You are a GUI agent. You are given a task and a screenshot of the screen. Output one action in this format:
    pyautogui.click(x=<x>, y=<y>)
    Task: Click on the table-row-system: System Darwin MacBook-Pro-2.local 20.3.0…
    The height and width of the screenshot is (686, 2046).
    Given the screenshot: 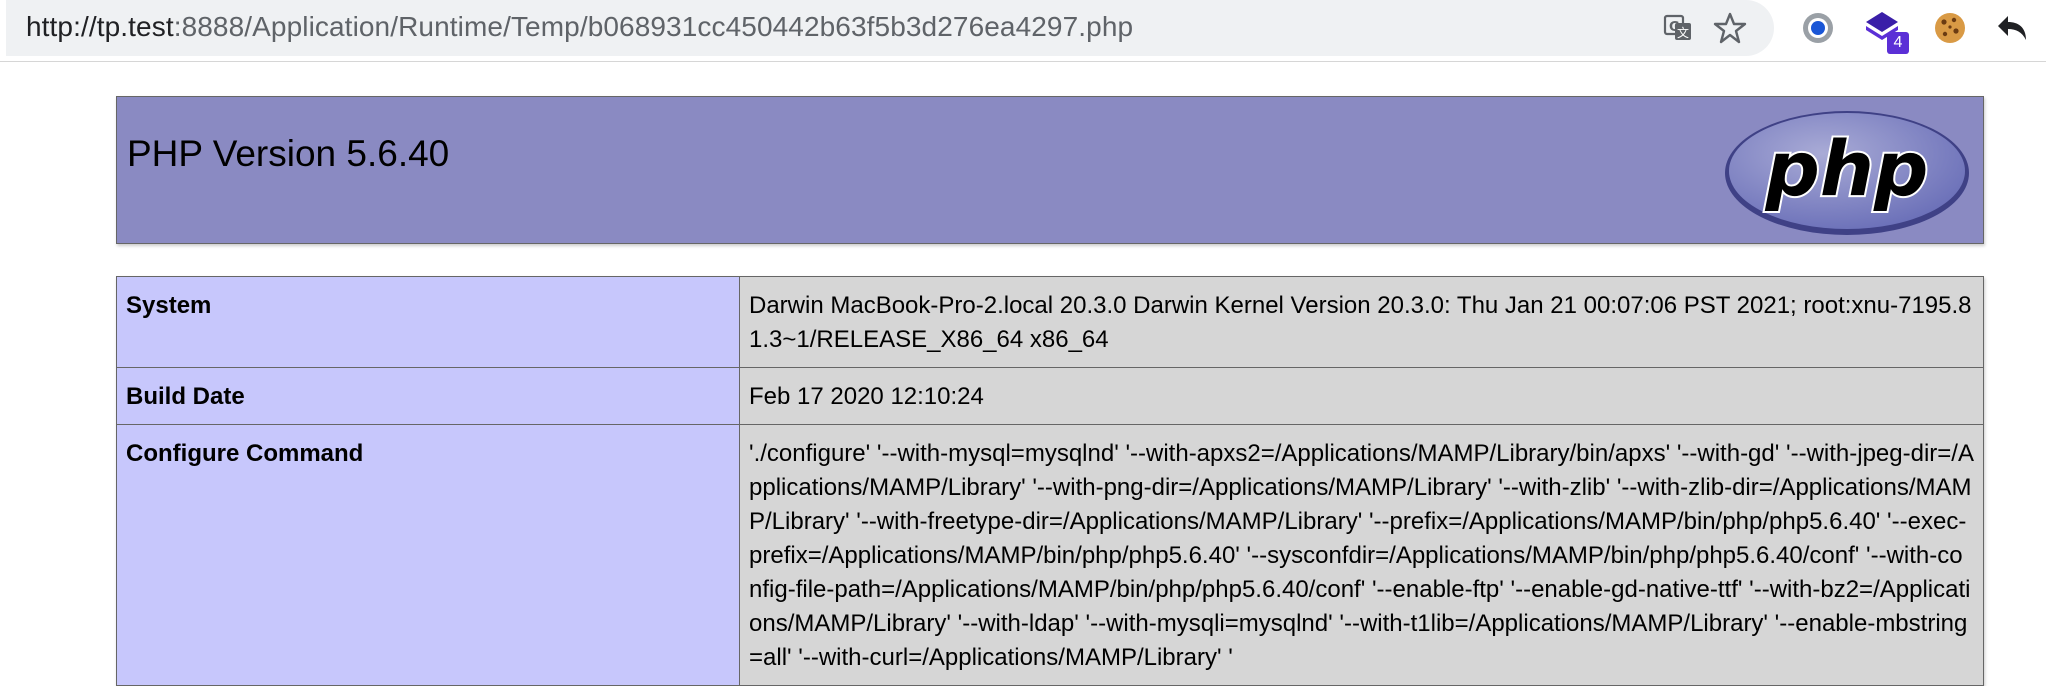 What is the action you would take?
    pyautogui.click(x=1050, y=322)
    